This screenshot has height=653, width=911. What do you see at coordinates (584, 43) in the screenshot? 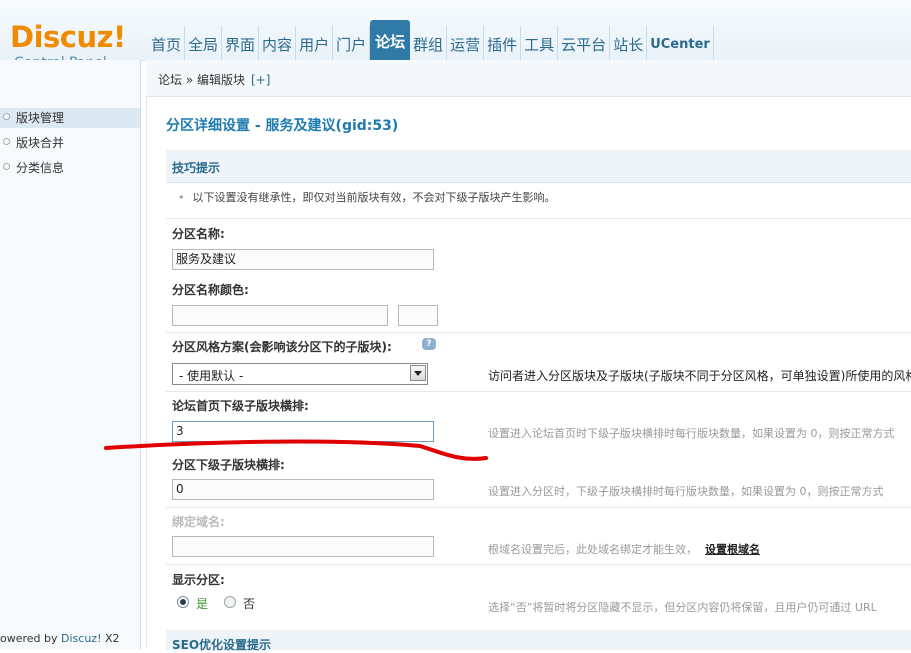
I see `nav-cloud: 云平台` at bounding box center [584, 43].